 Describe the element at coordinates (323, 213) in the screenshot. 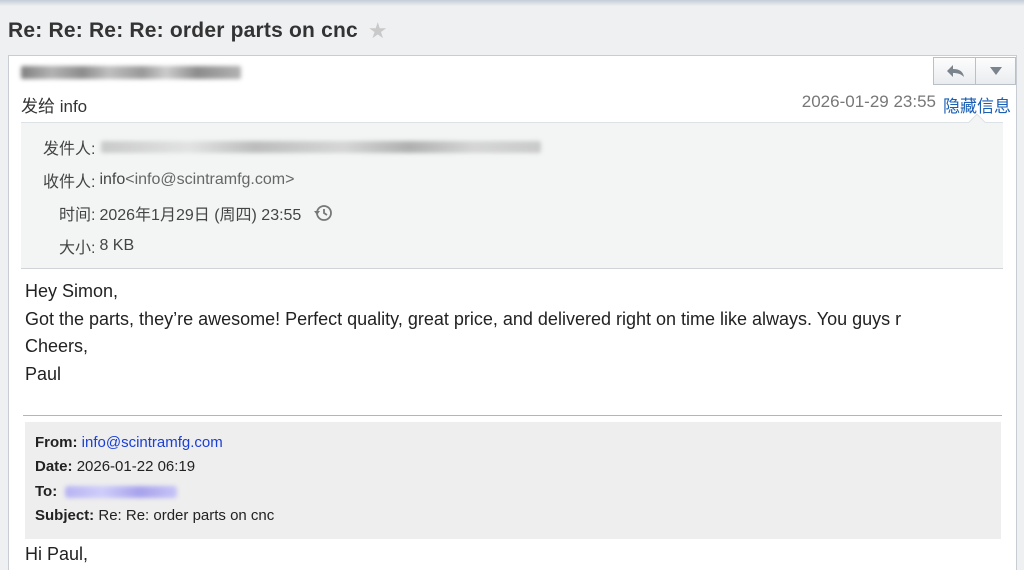

I see `clock-history-icon` at that location.